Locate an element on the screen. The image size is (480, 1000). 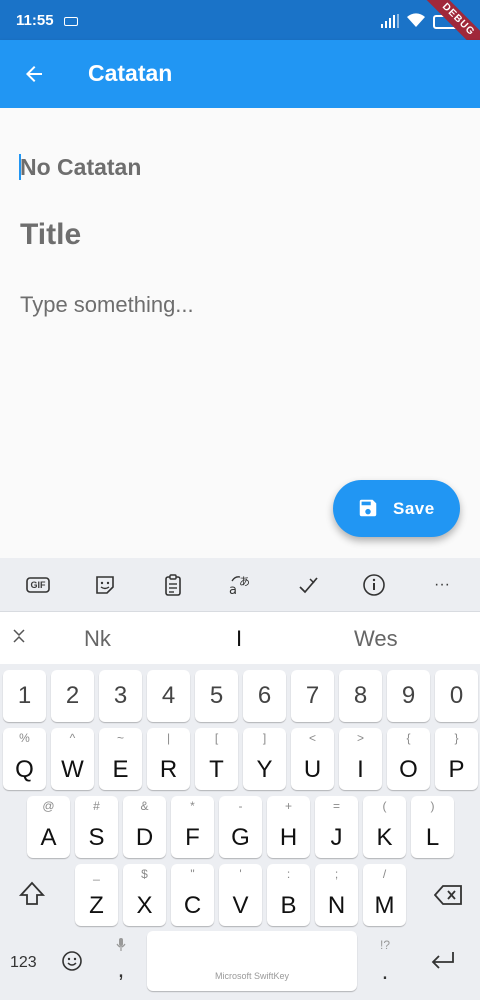
period-key: !? . is located at coordinates (385, 963).